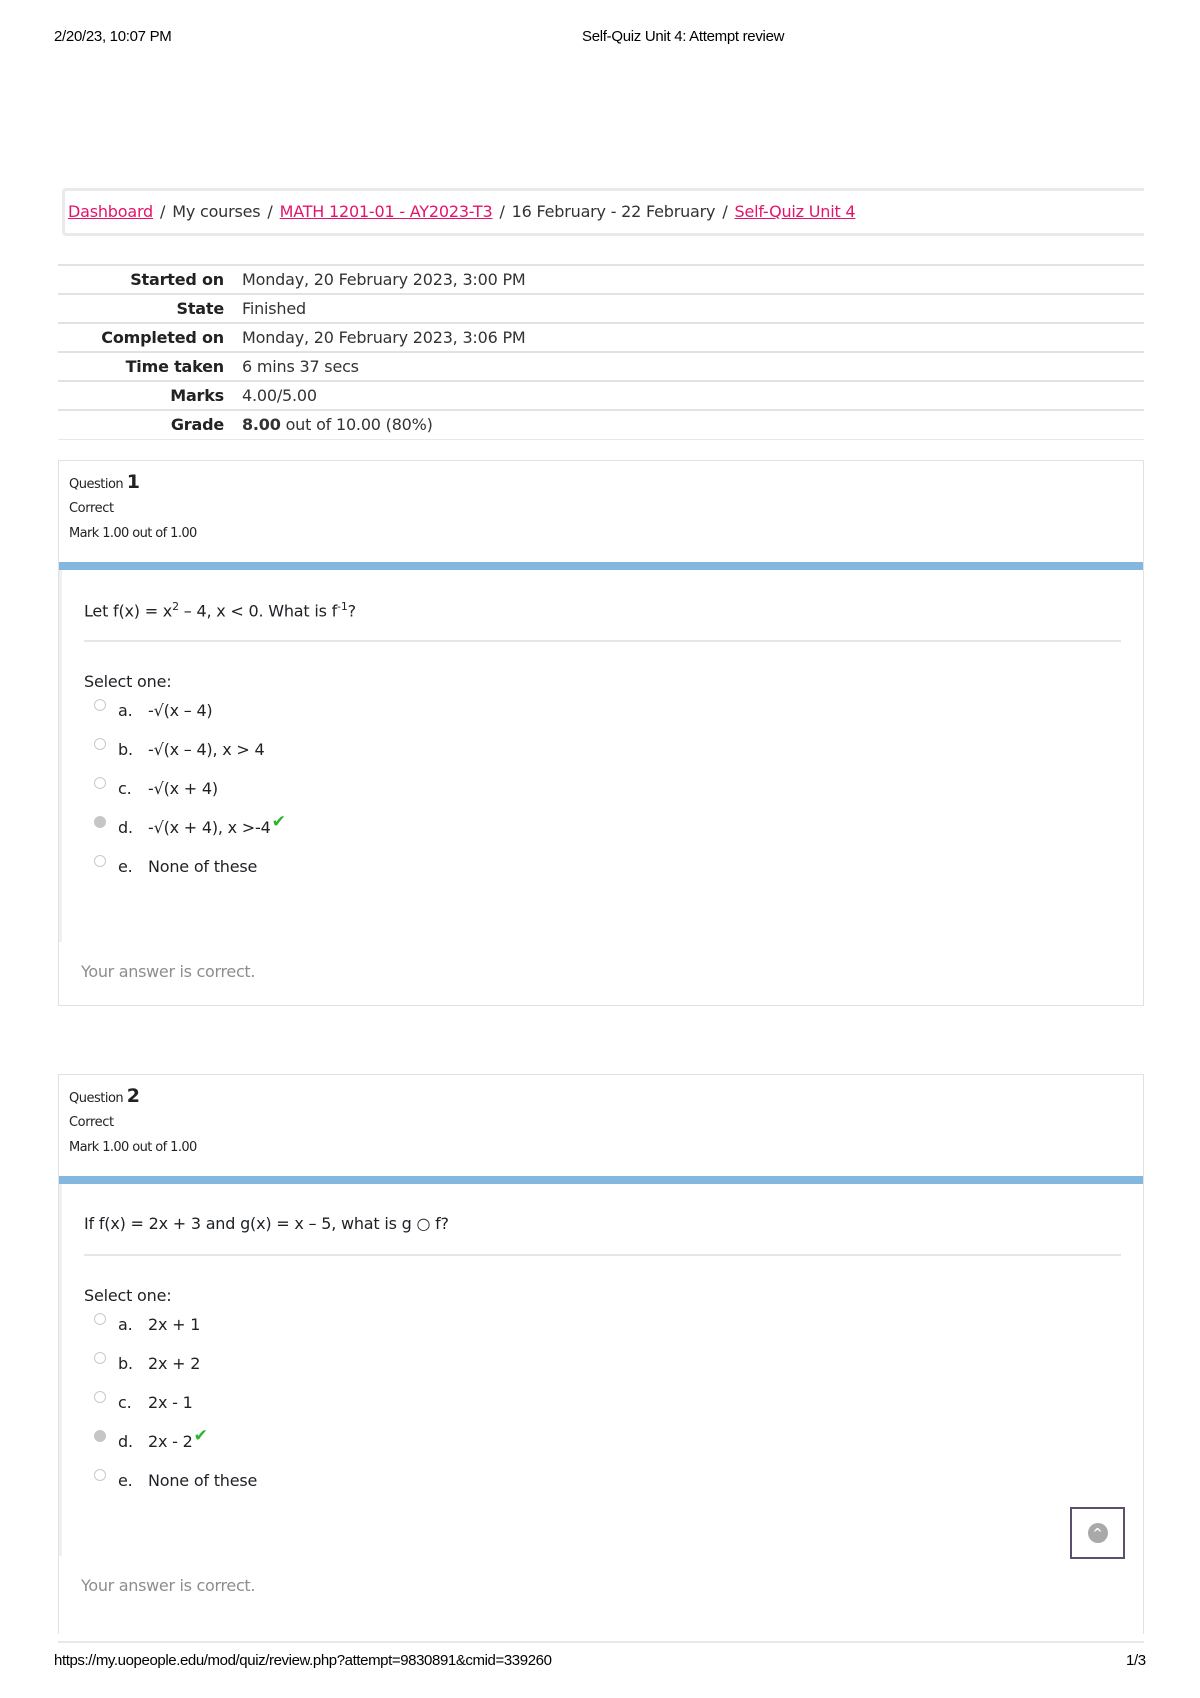 This screenshot has width=1200, height=1698. What do you see at coordinates (216, 211) in the screenshot?
I see `breadcrumb-my-courses: My courses` at bounding box center [216, 211].